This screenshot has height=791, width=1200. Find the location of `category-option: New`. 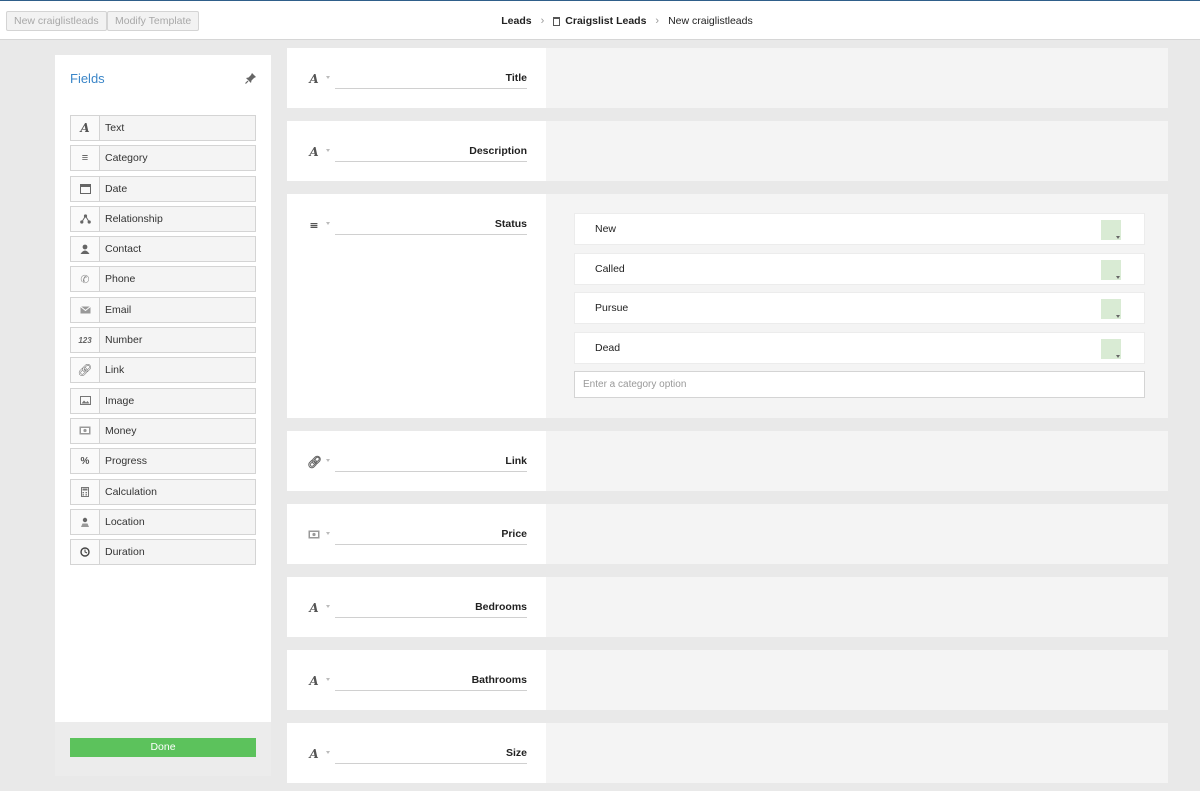

category-option: New is located at coordinates (859, 229).